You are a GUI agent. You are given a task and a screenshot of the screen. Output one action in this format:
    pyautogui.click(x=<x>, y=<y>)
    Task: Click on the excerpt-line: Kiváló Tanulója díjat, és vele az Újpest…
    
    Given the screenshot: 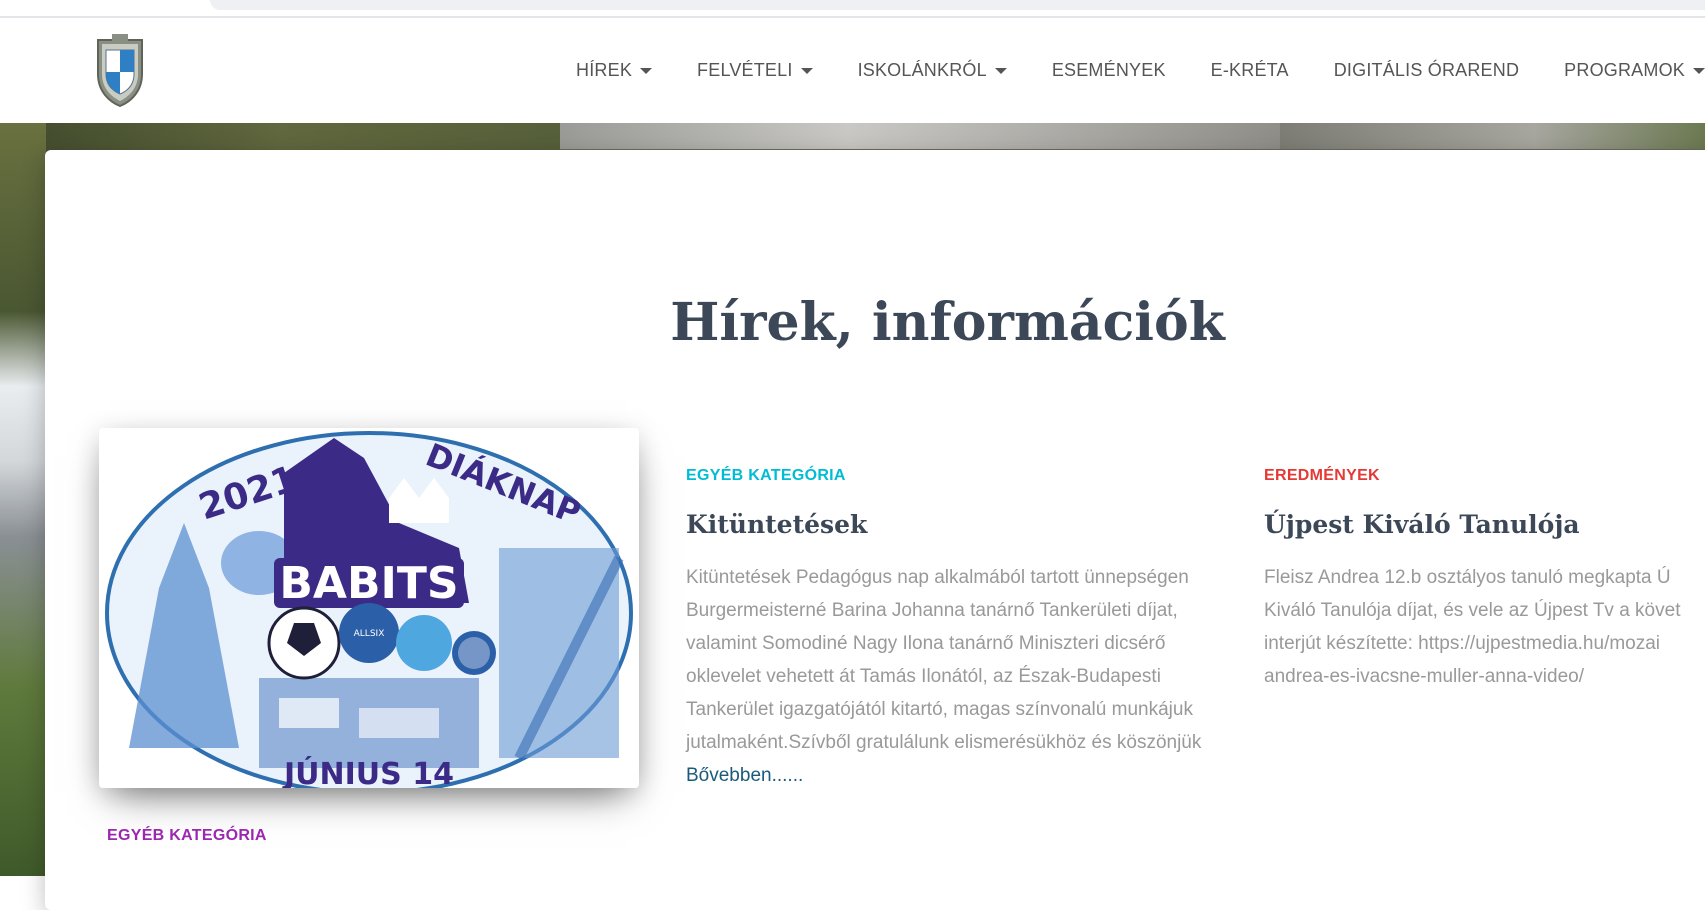 What is the action you would take?
    pyautogui.click(x=1472, y=610)
    